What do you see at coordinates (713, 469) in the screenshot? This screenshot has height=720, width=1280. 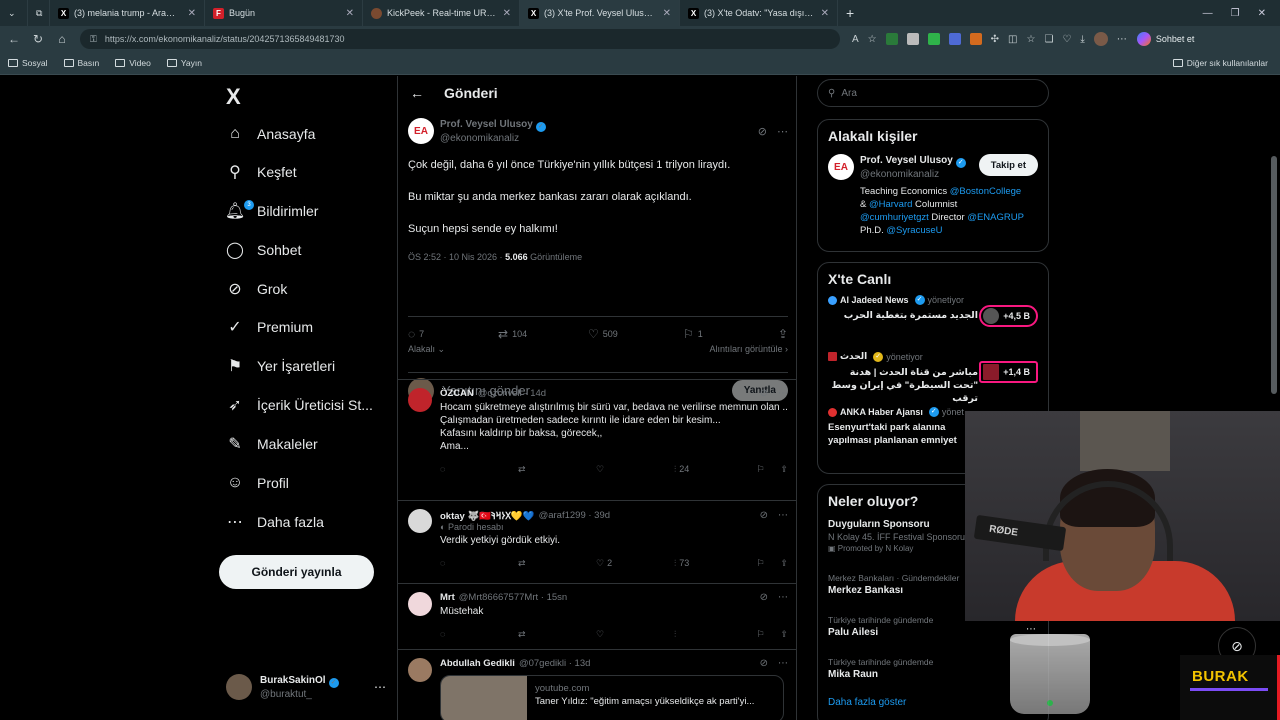 I see `views-button: ⫶ 24` at bounding box center [713, 469].